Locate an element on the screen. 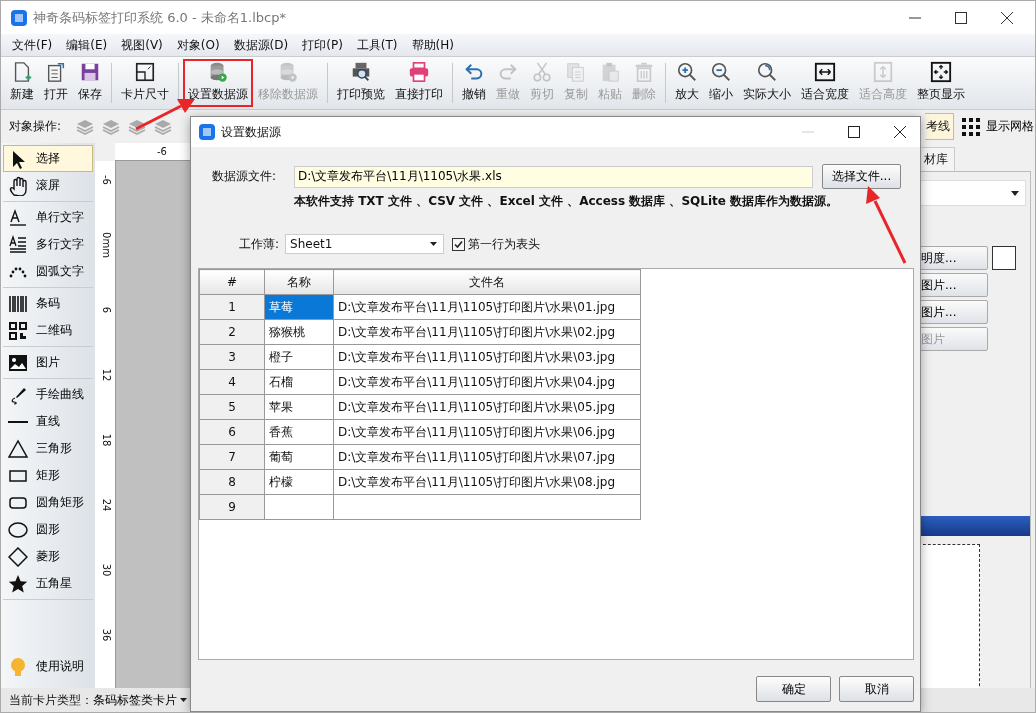  hand-icon is located at coordinates (18, 185).